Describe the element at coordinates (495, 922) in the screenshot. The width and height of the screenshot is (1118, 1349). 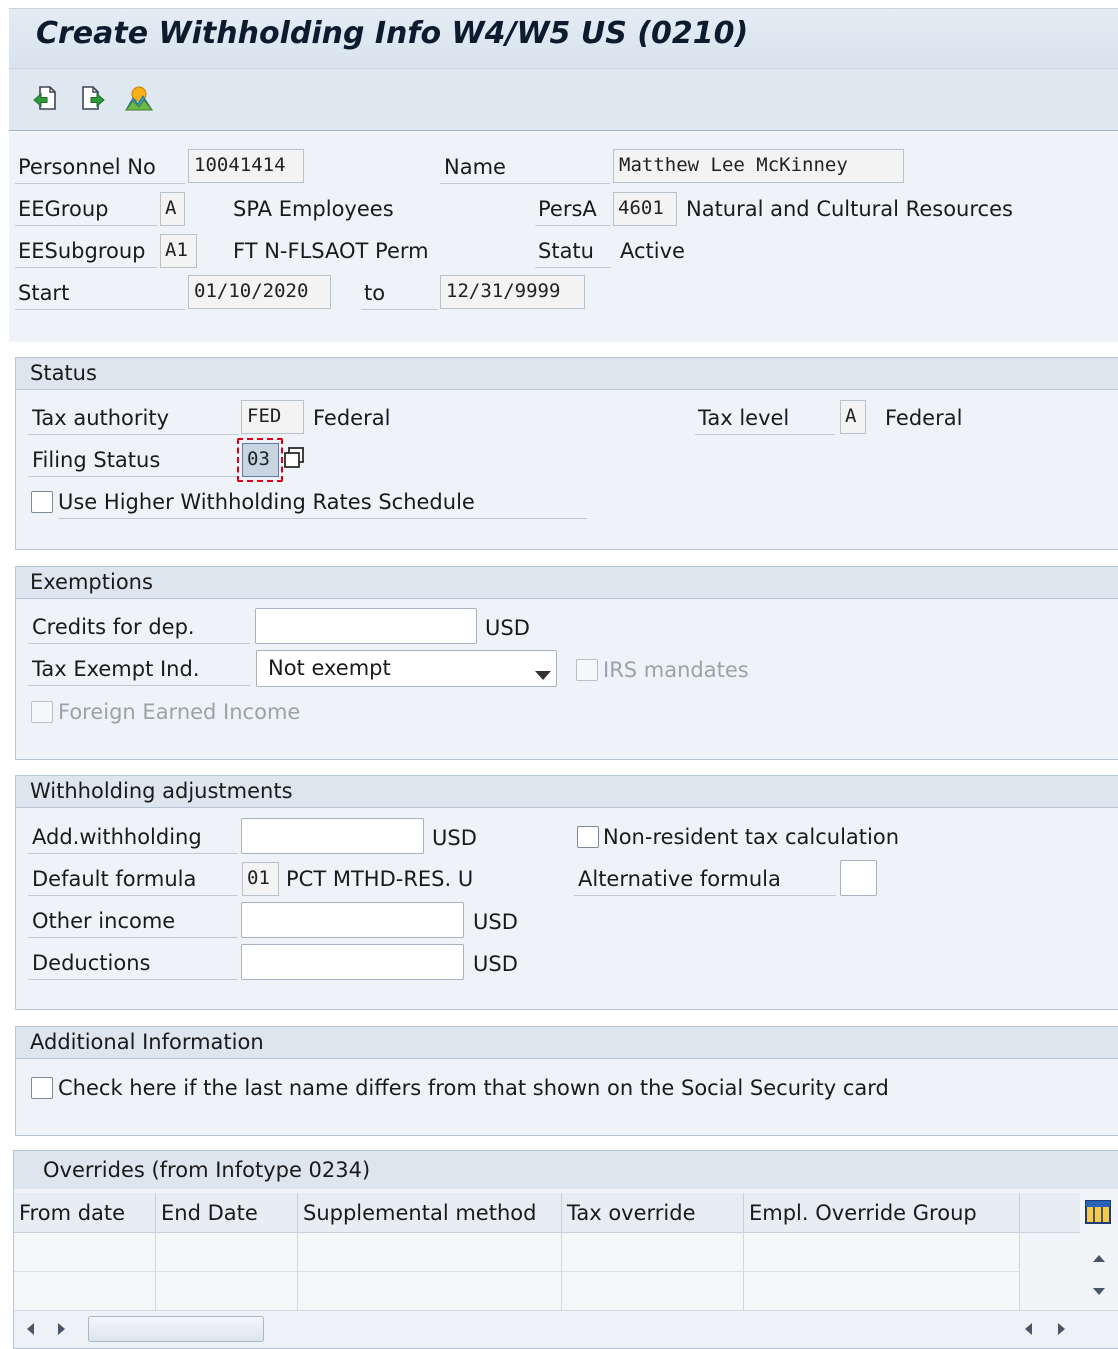
I see `other-income-currency: USD` at that location.